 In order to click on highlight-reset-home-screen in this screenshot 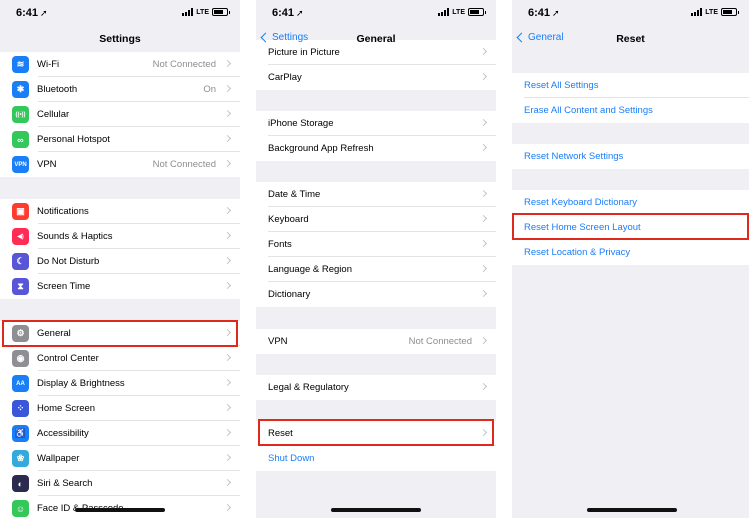, I will do `click(630, 226)`.